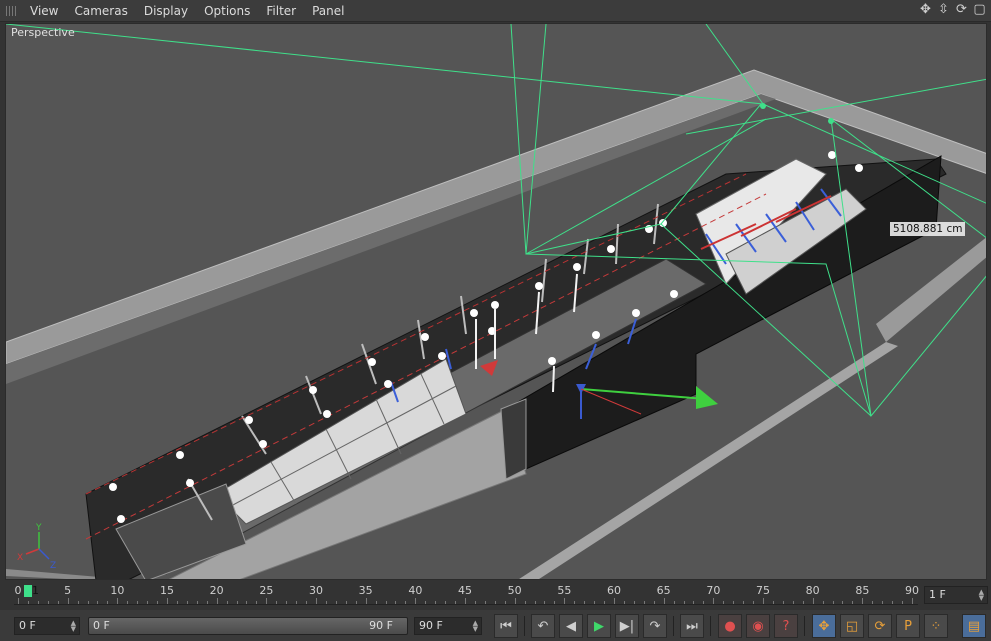  What do you see at coordinates (281, 11) in the screenshot?
I see `menu-filter: Filter` at bounding box center [281, 11].